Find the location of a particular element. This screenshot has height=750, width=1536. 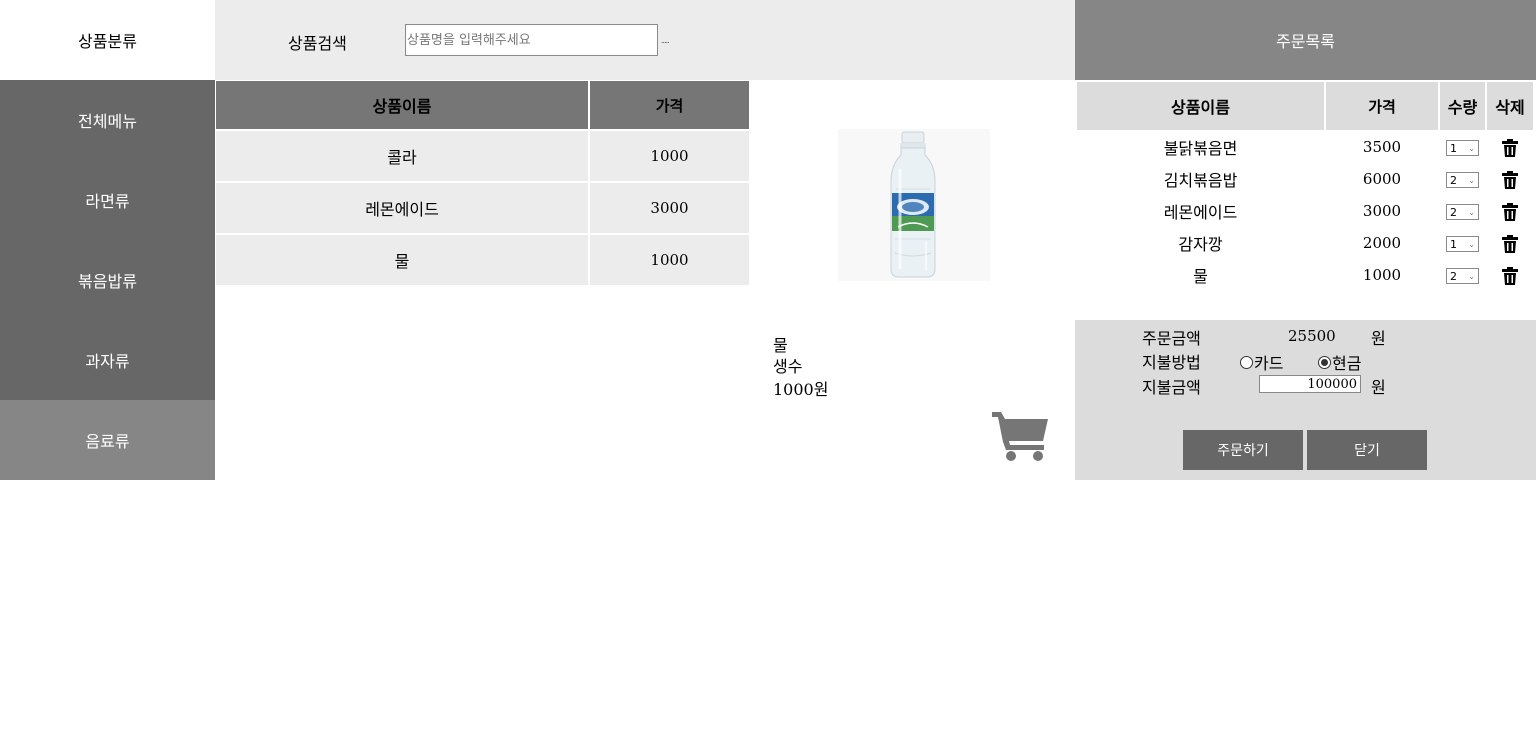

payment-card-radio: 카드 is located at coordinates (1261, 362).